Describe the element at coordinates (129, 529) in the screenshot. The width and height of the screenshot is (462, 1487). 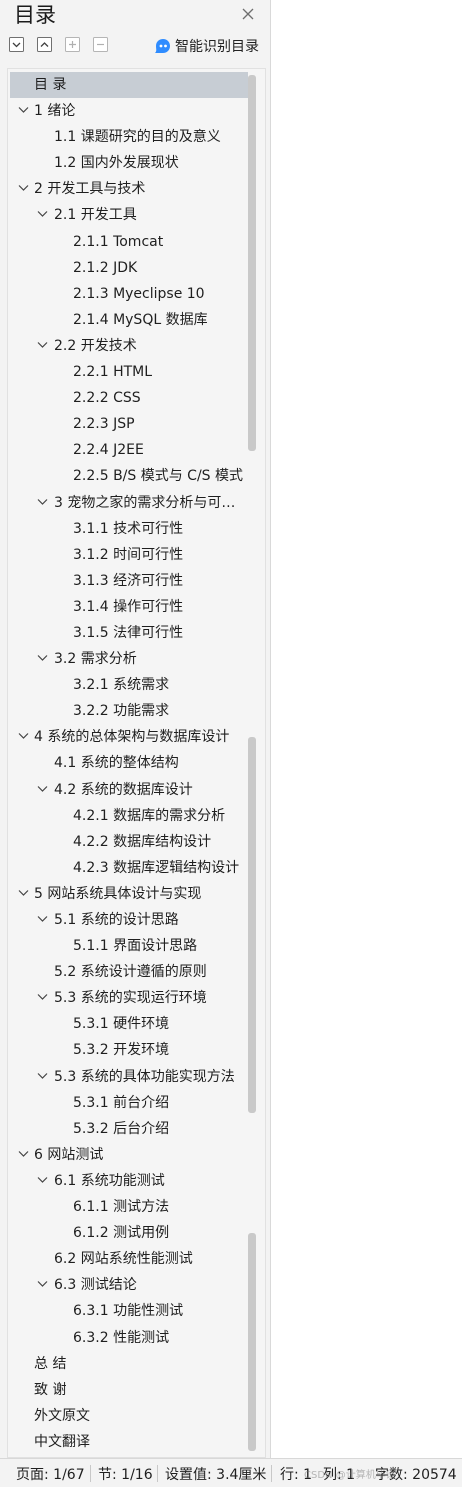
I see `toc-item: 3.1.1 技术可行性` at that location.